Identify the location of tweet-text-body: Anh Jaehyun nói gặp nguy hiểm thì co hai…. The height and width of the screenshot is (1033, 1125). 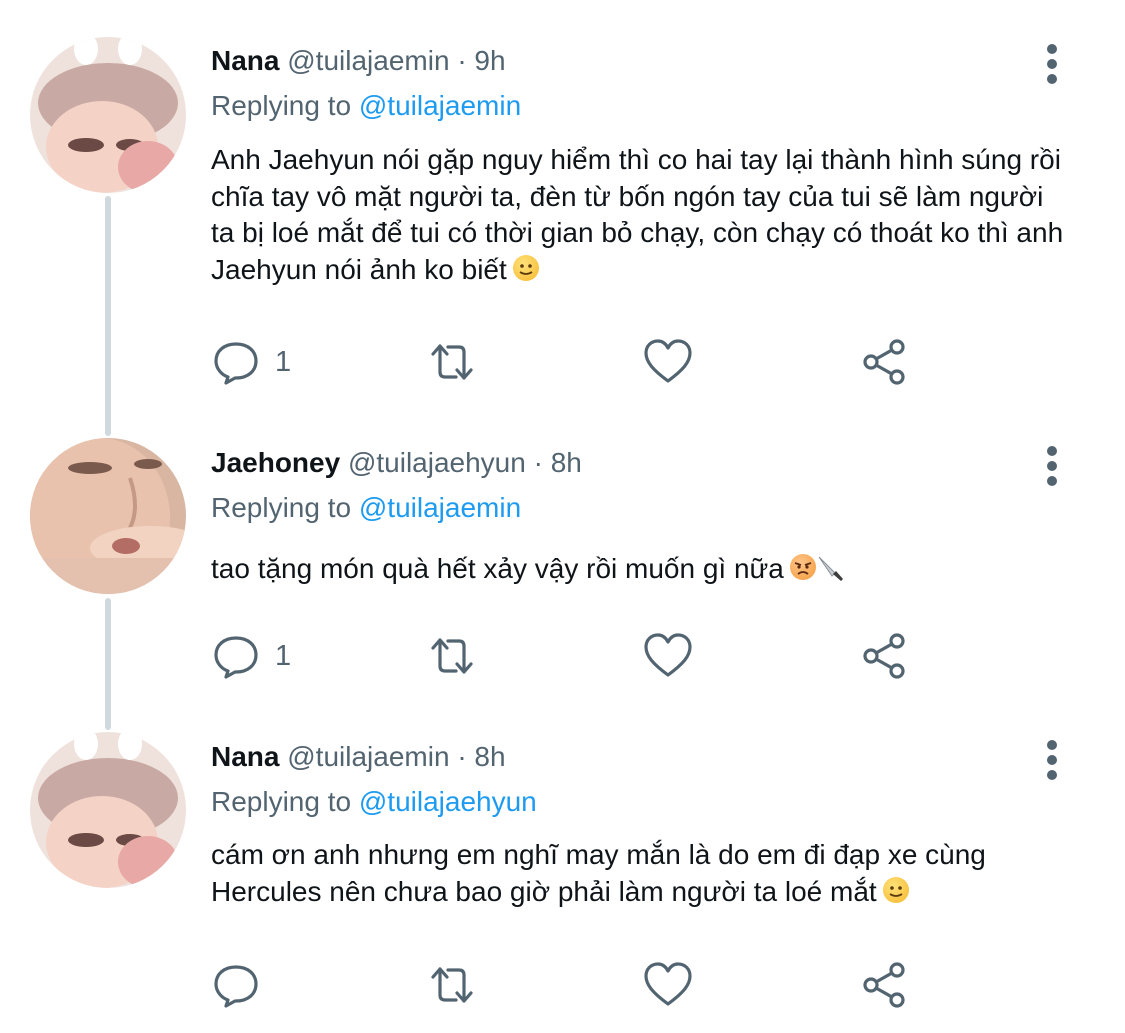
(637, 214).